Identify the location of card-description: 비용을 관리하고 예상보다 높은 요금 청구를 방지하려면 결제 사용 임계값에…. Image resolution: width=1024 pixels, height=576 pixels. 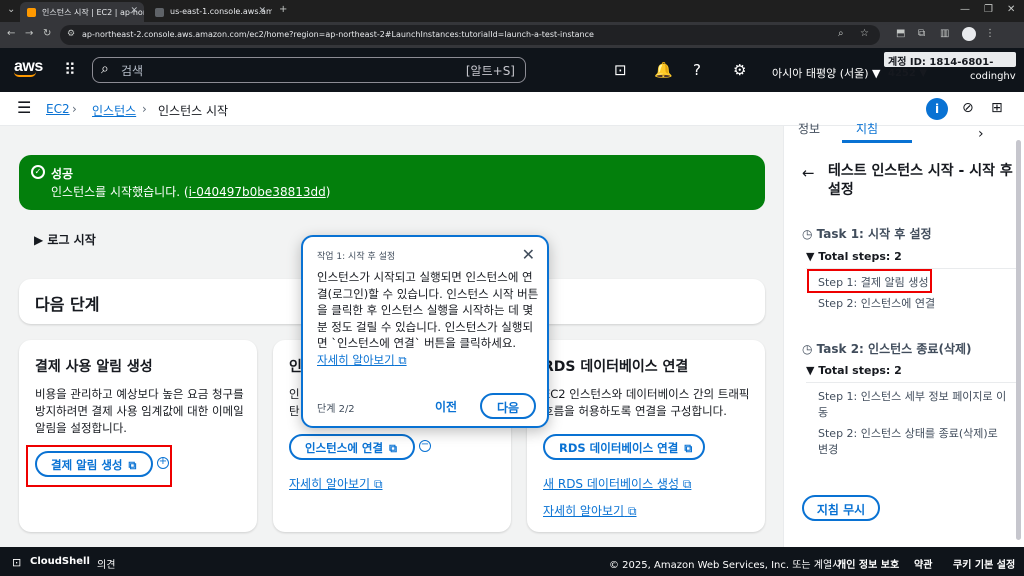
(139, 411).